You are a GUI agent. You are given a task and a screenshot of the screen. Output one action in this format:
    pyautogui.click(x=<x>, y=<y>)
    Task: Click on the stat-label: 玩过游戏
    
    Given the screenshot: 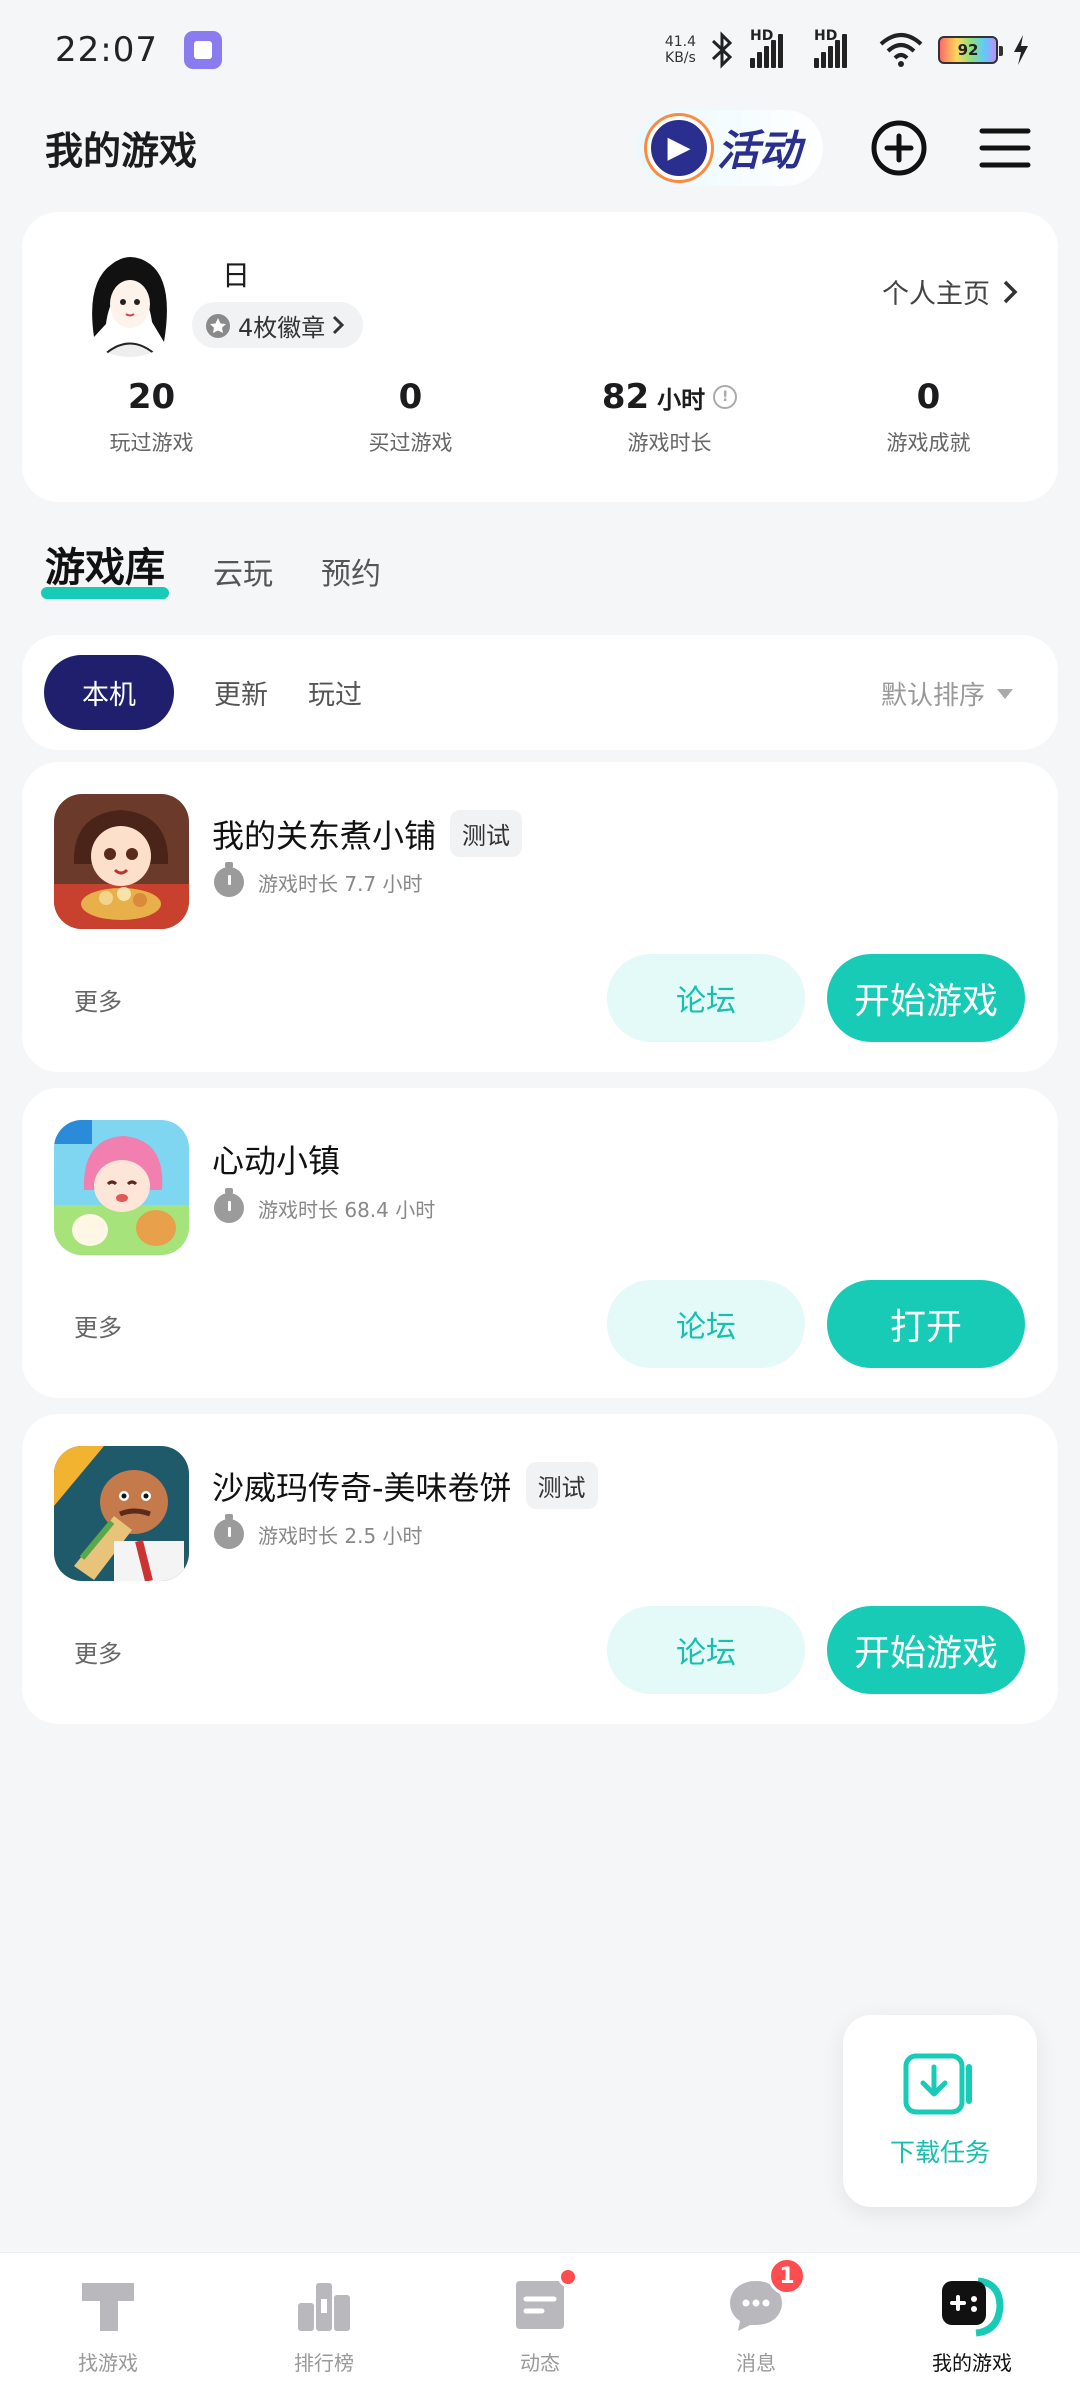 What is the action you would take?
    pyautogui.click(x=151, y=443)
    